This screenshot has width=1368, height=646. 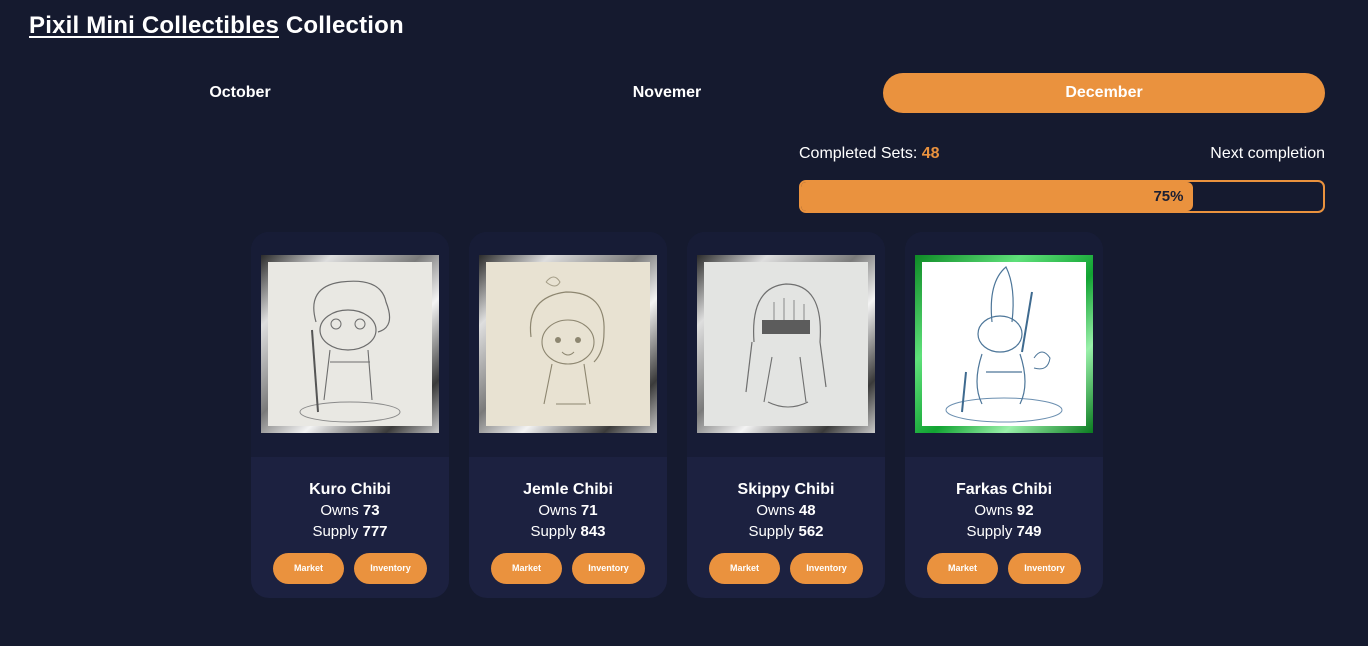 What do you see at coordinates (240, 93) in the screenshot?
I see `tab-october: October` at bounding box center [240, 93].